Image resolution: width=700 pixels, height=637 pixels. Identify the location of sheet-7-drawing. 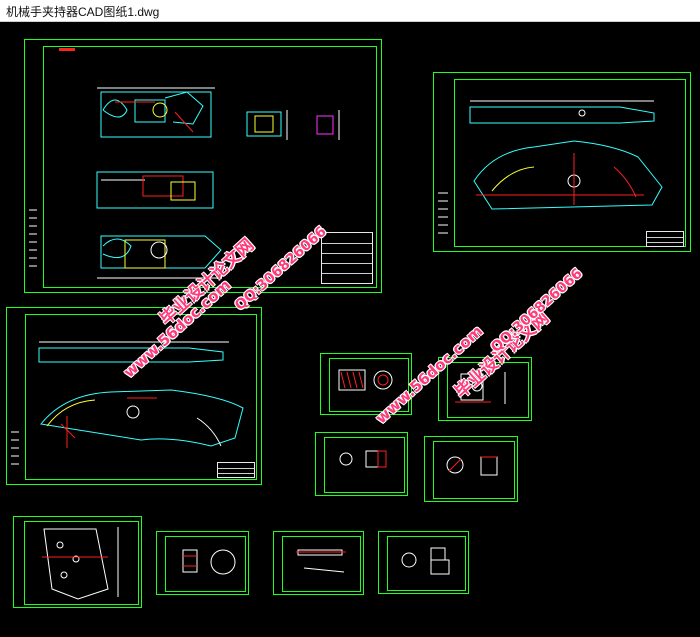
(472, 466).